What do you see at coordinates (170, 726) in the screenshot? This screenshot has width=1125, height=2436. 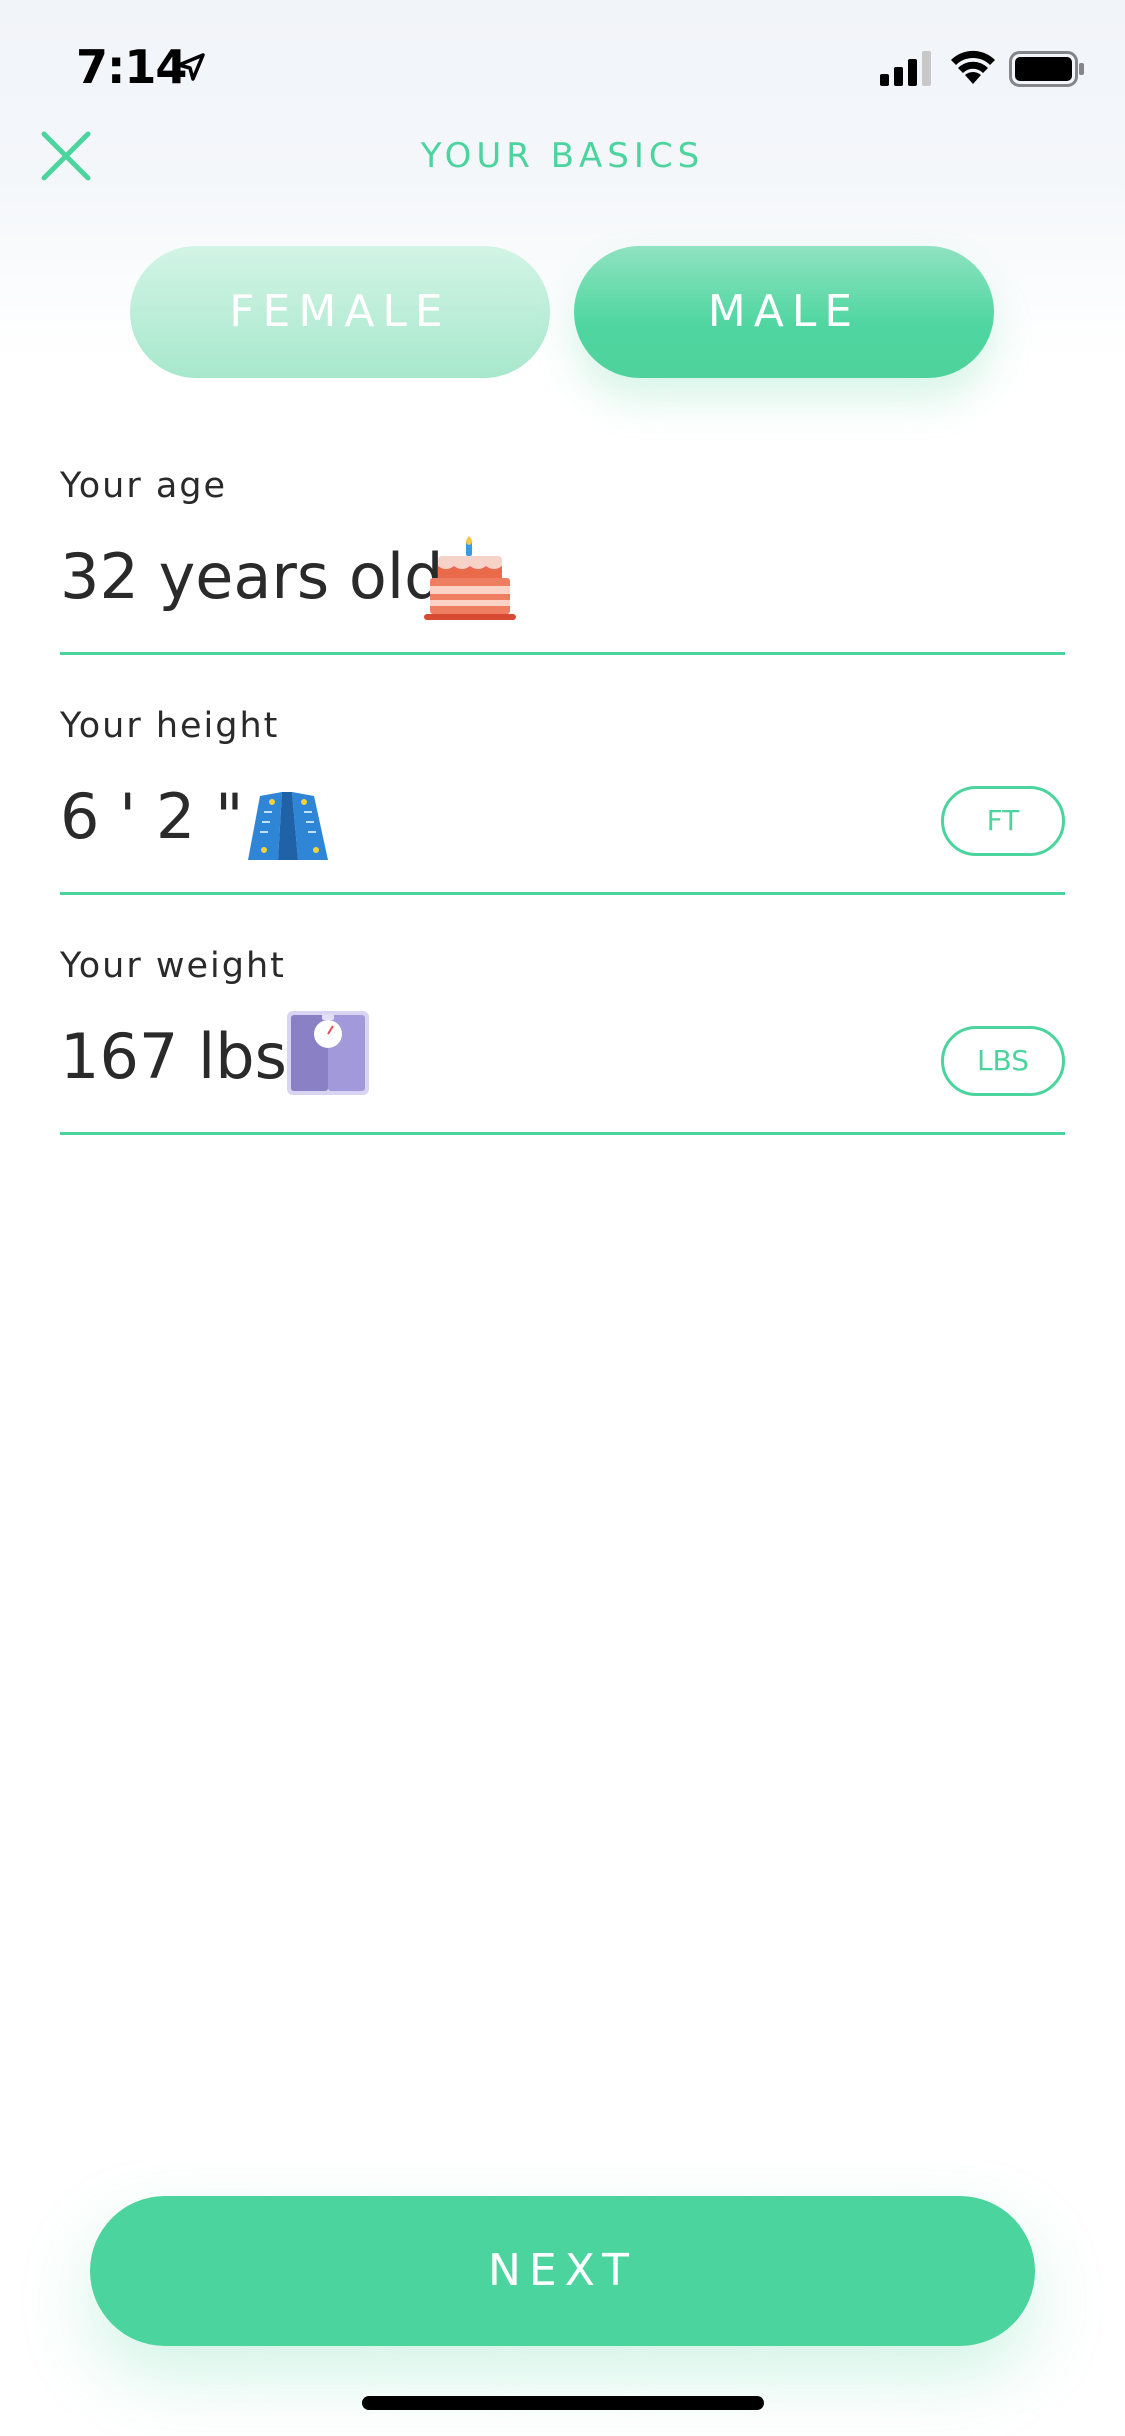 I see `height-label: Your height` at bounding box center [170, 726].